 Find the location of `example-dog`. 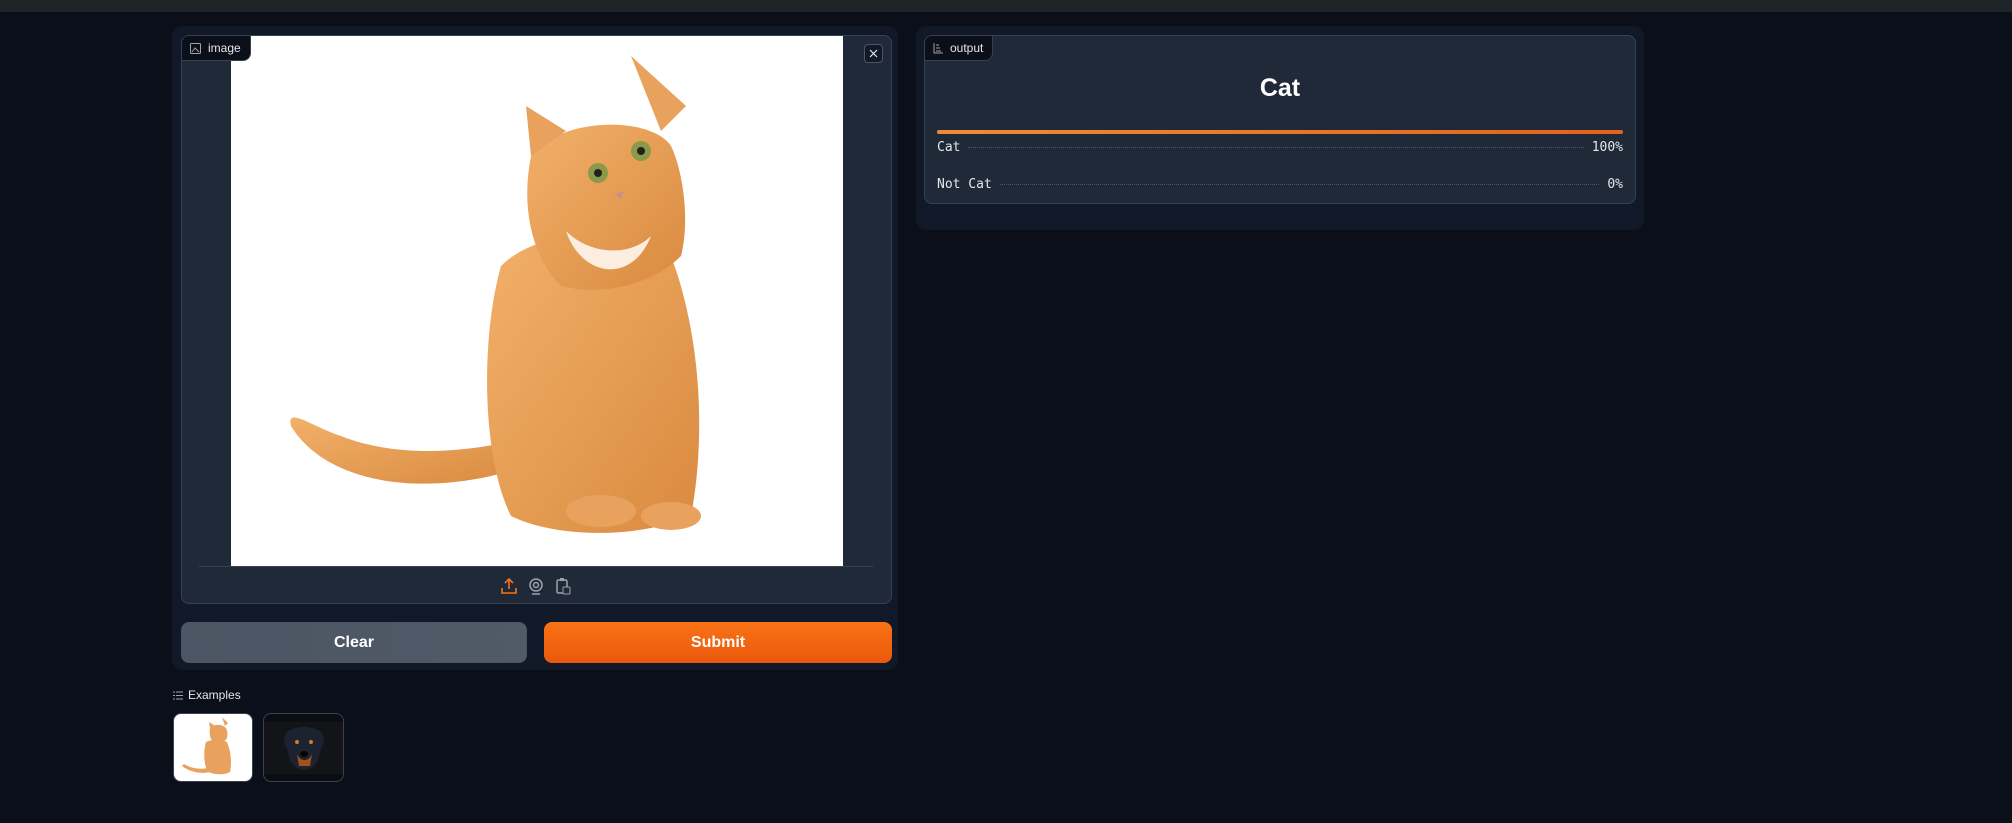

example-dog is located at coordinates (303, 747).